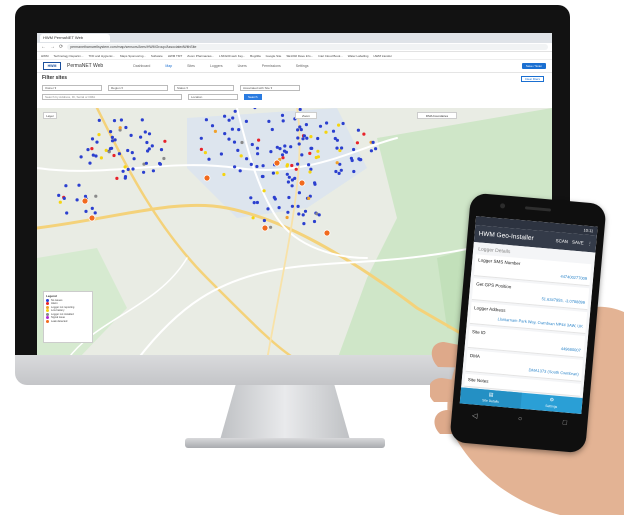 This screenshot has height=515, width=624. What do you see at coordinates (157, 56) in the screenshot?
I see `bookmark-link: Software` at bounding box center [157, 56].